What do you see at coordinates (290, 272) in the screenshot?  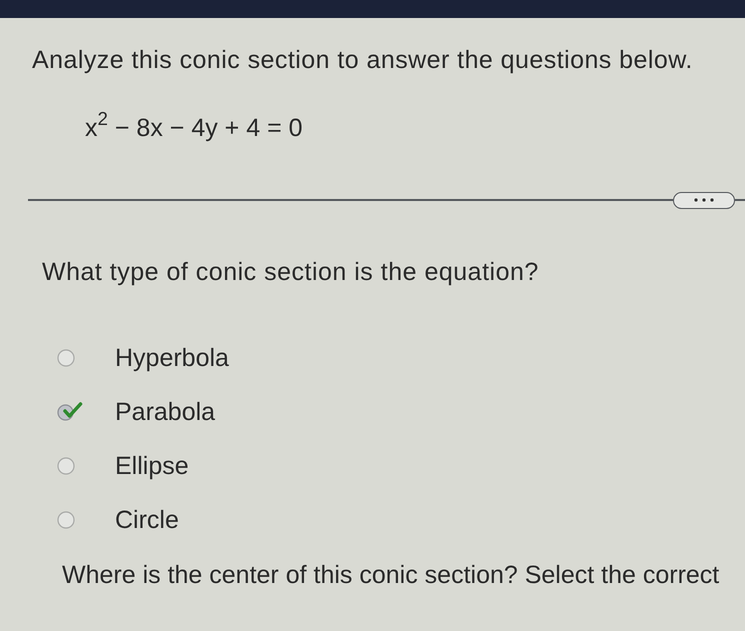 I see `question-text: What type of conic section is the equation?` at bounding box center [290, 272].